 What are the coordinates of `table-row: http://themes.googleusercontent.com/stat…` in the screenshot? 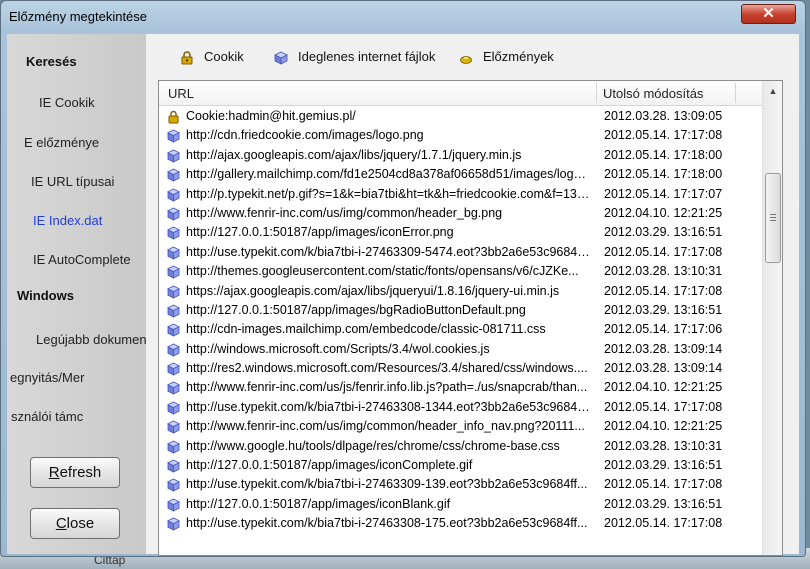 It's located at (460, 271).